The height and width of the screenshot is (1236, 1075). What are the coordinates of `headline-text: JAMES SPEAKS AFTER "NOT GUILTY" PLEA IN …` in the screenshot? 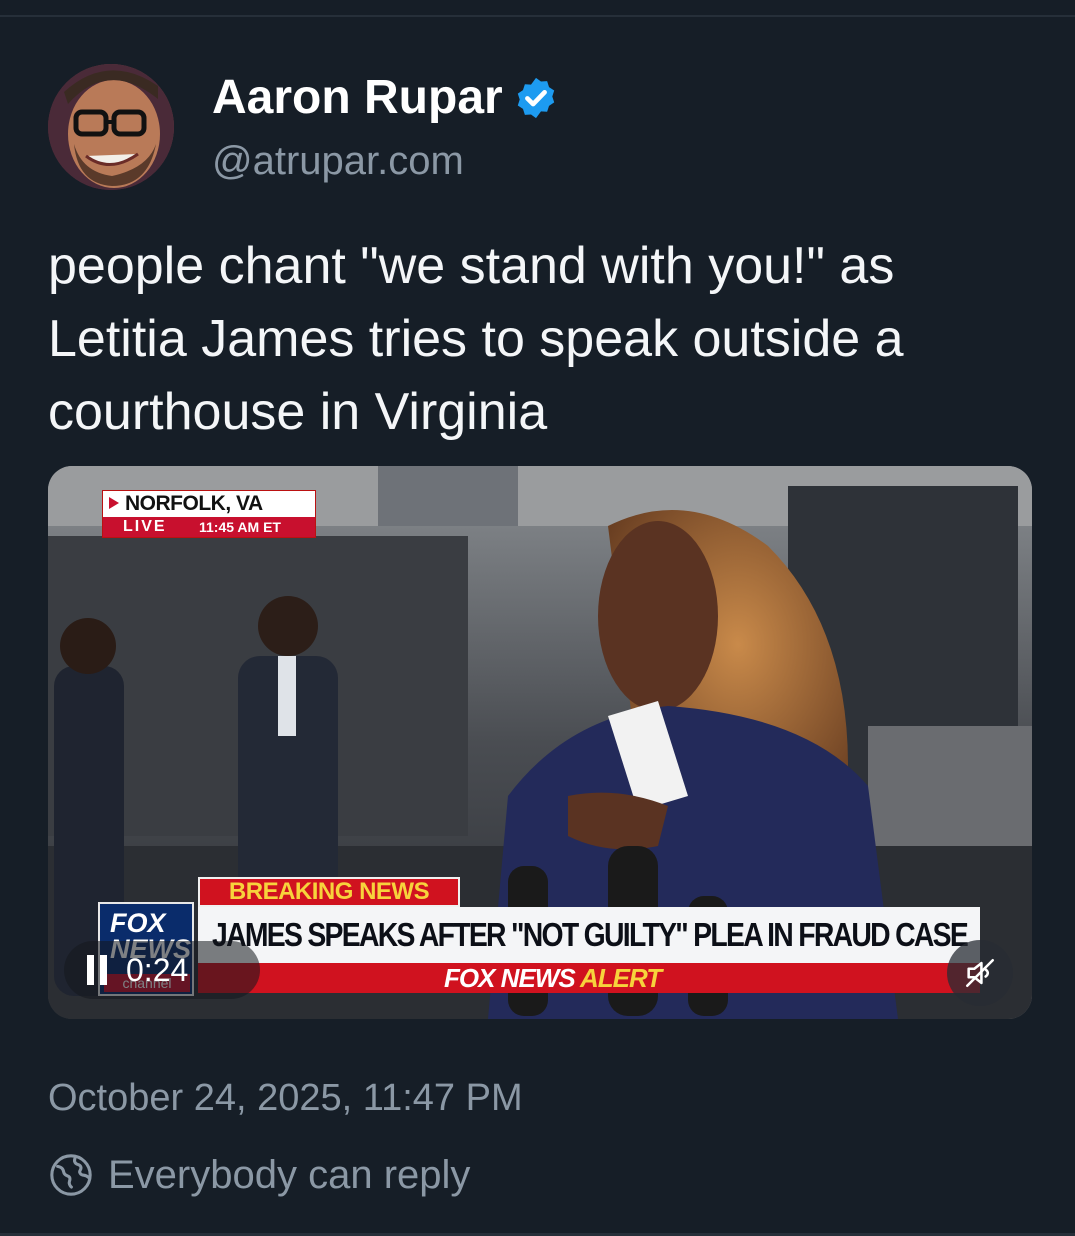 It's located at (590, 934).